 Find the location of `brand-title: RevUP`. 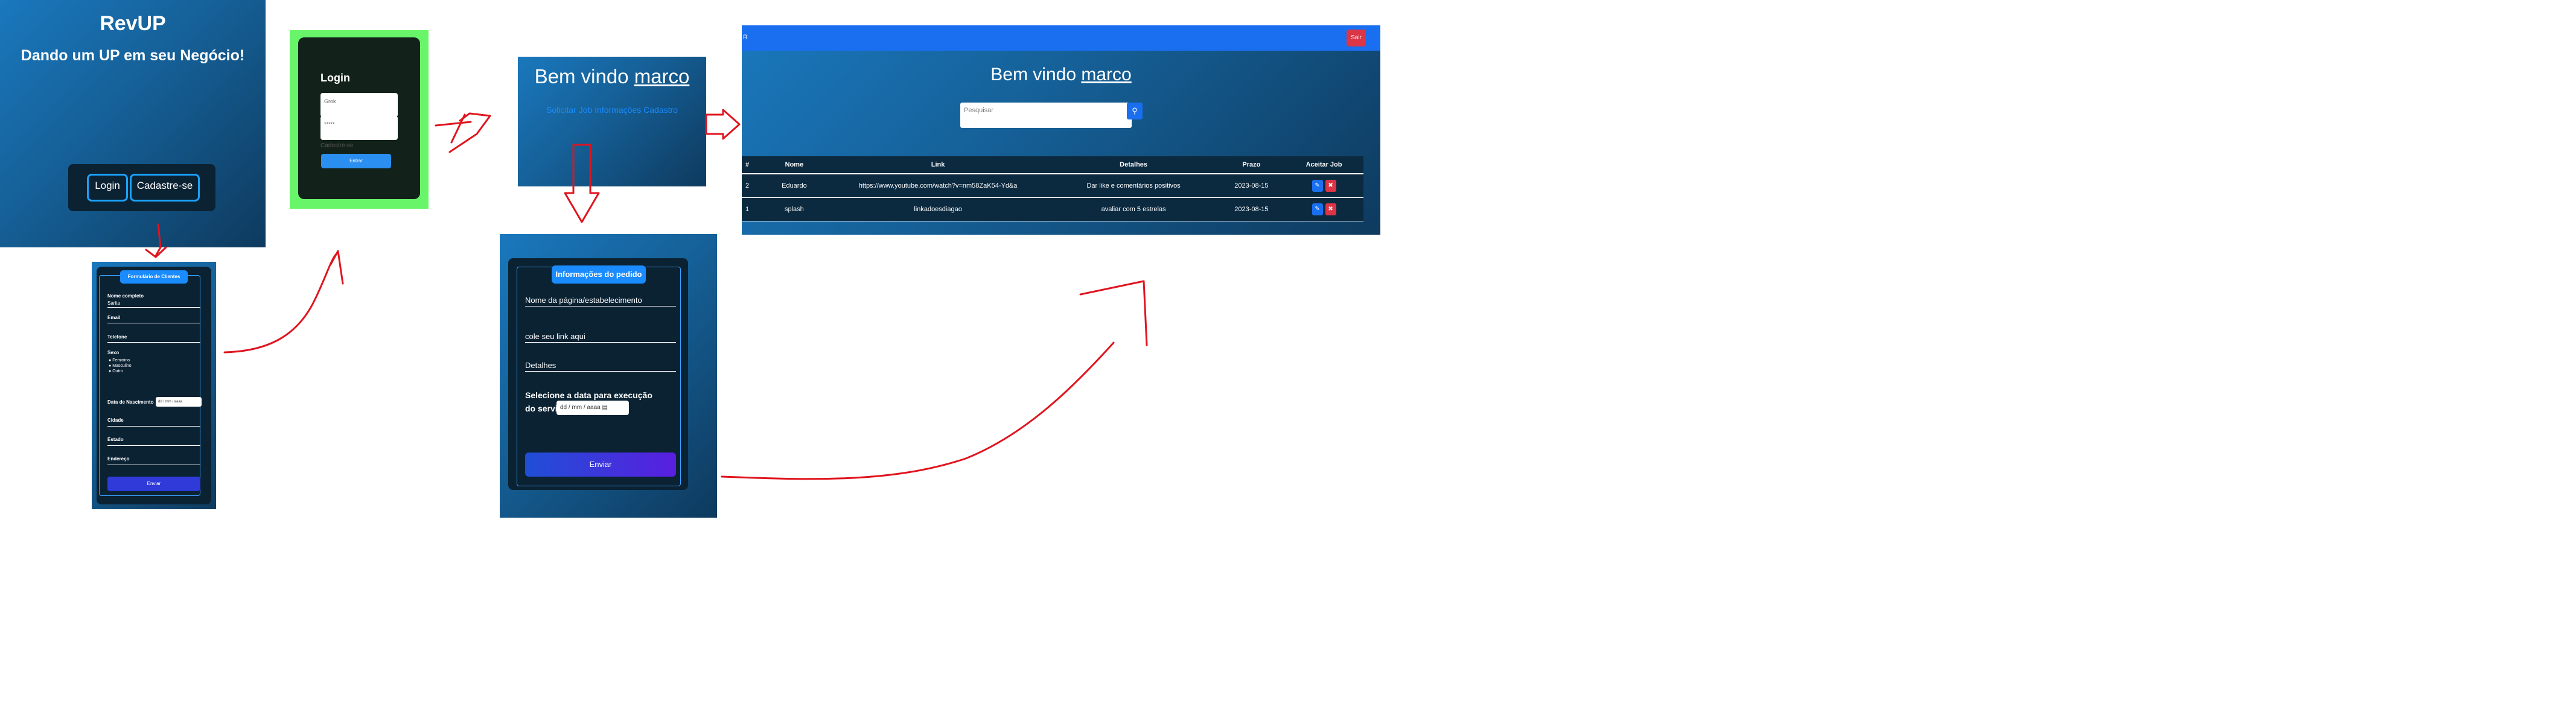

brand-title: RevUP is located at coordinates (133, 24).